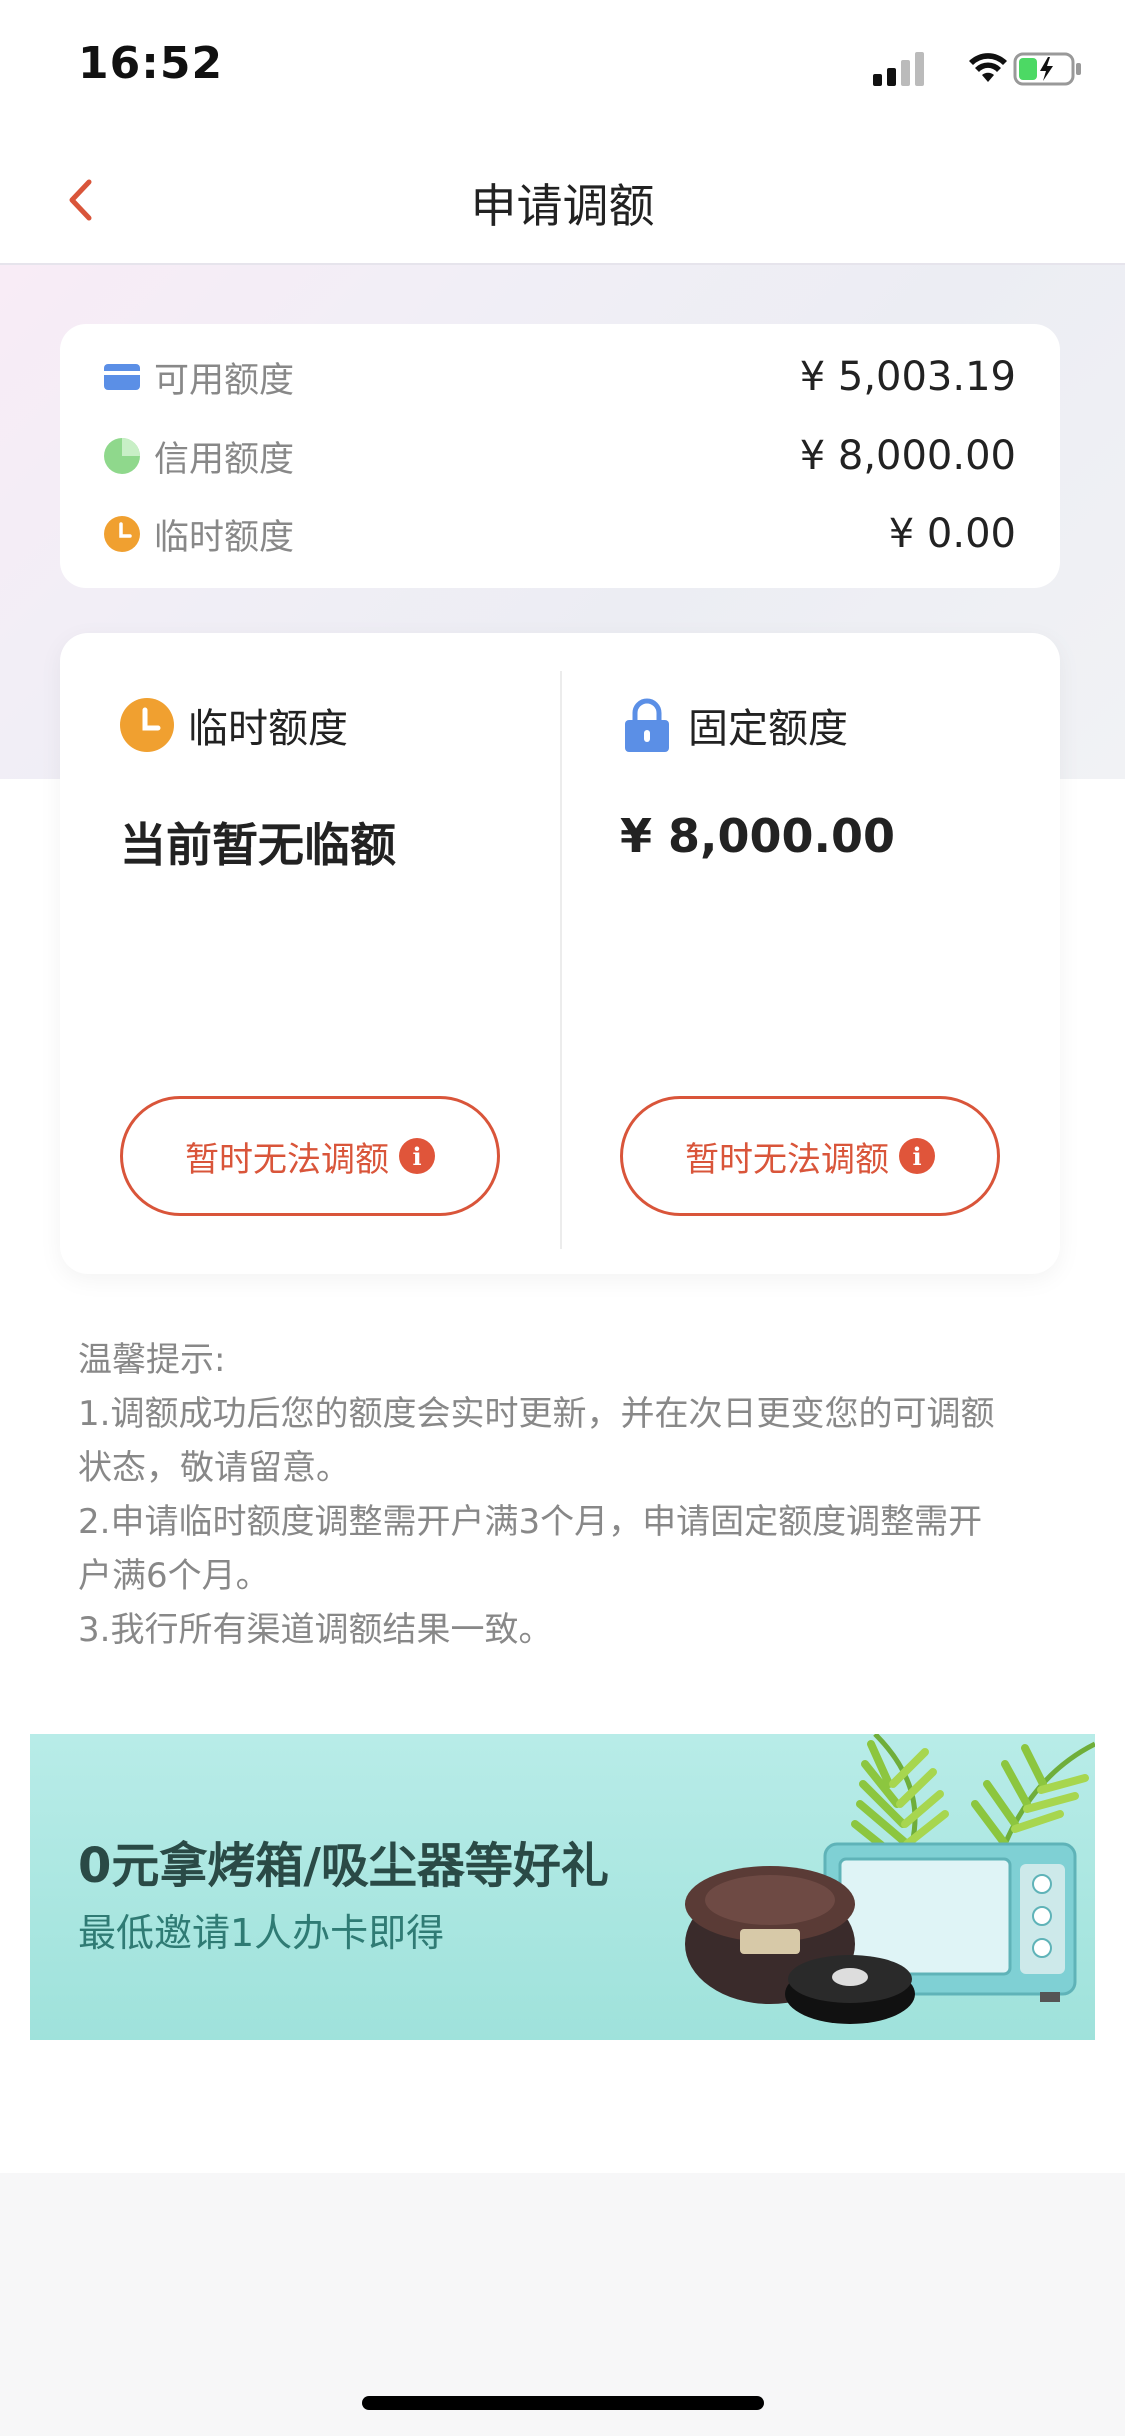 The width and height of the screenshot is (1125, 2436). Describe the element at coordinates (647, 725) in the screenshot. I see `lock-icon` at that location.